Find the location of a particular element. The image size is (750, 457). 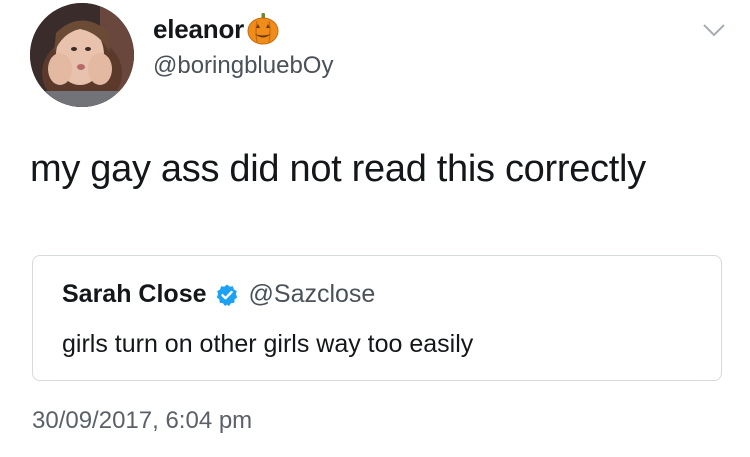

author-handle: @boringbluebOy is located at coordinates (243, 66).